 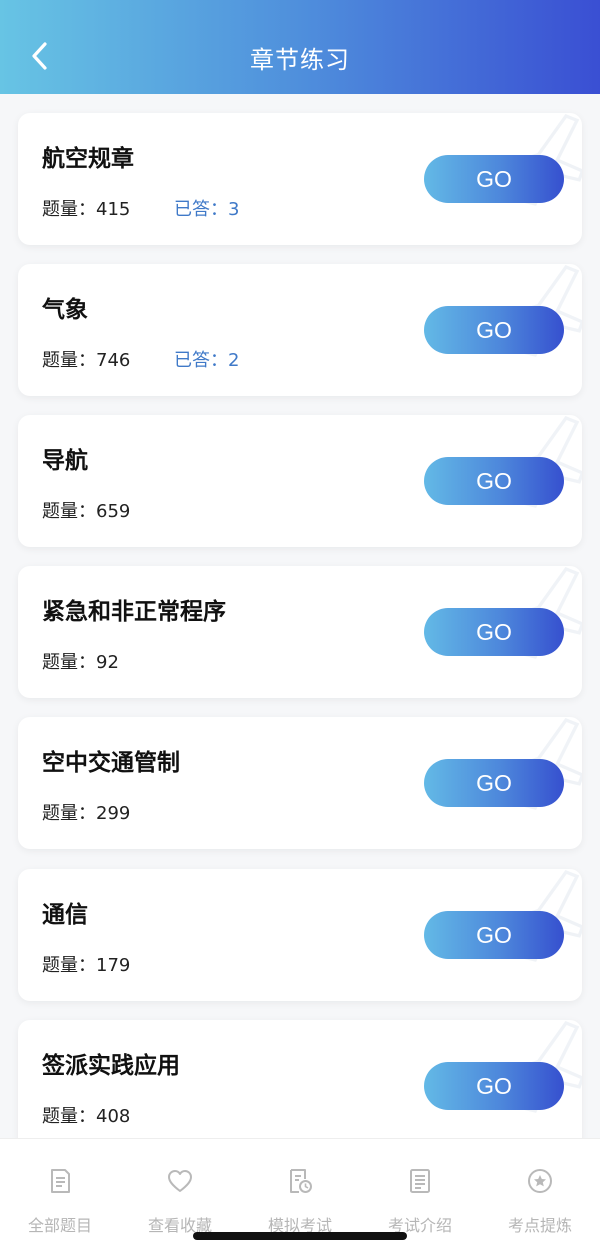 I want to click on chapter-title: 航空规章, so click(x=88, y=159).